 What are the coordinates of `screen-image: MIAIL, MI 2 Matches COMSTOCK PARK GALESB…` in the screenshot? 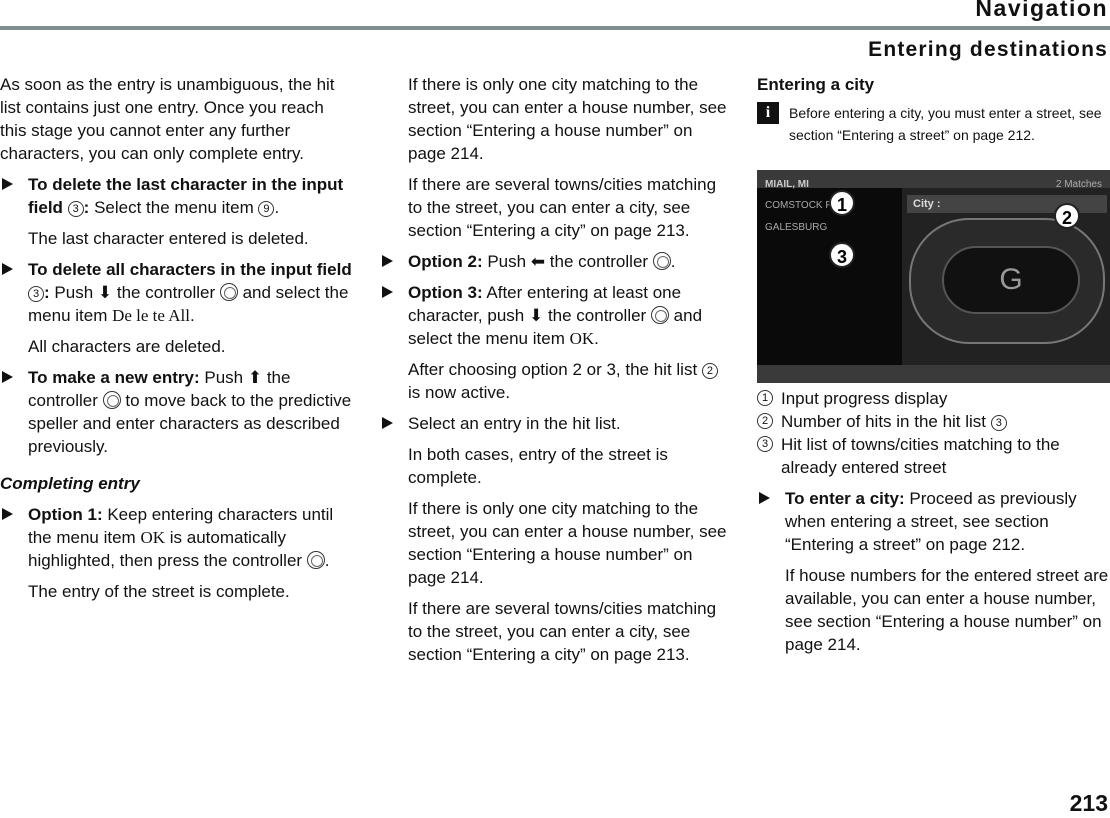 It's located at (933, 276).